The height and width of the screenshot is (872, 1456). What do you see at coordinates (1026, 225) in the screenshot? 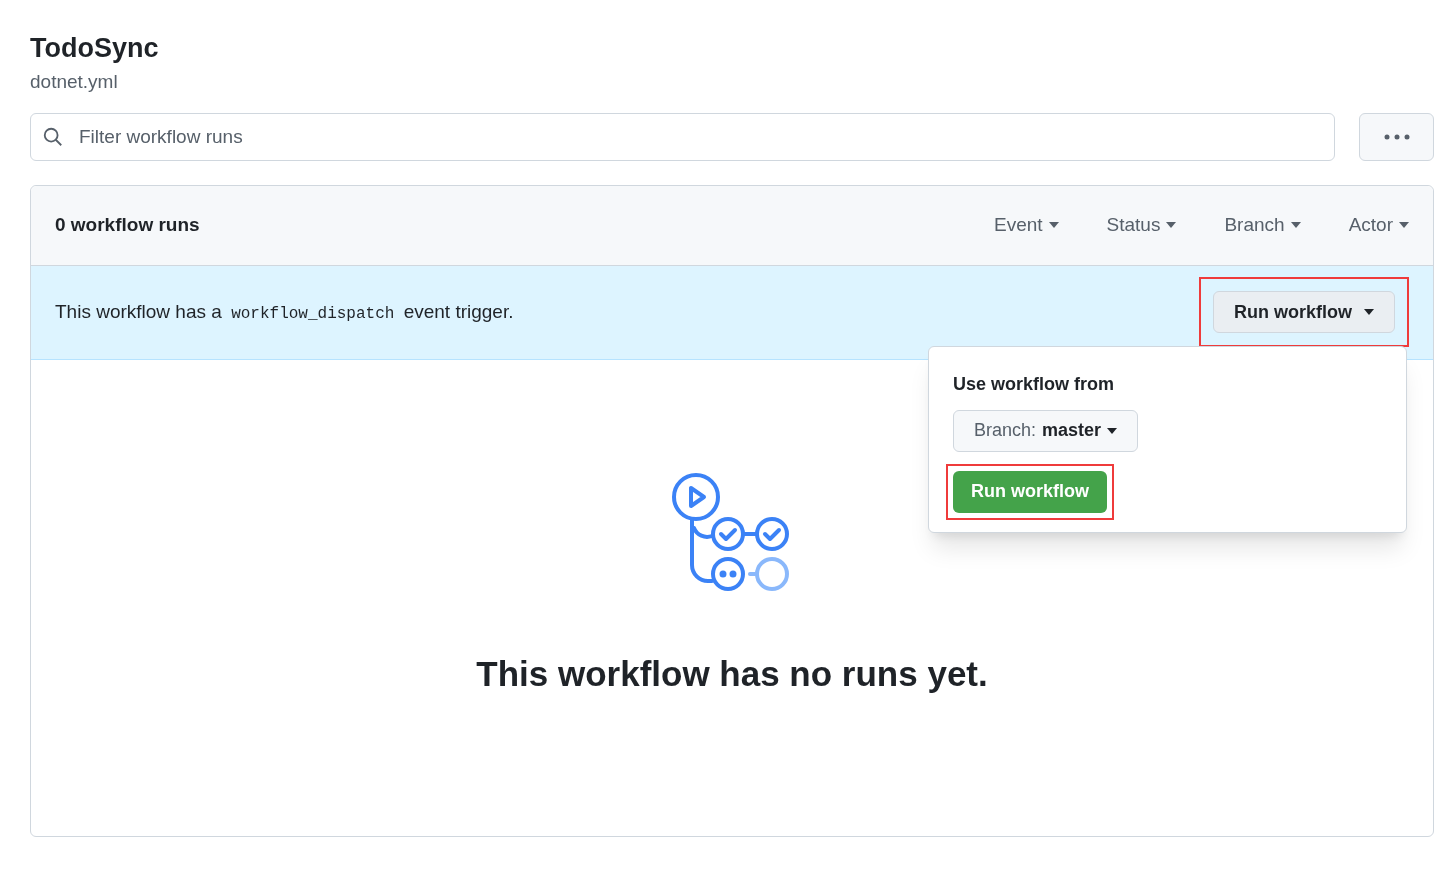
I see `filter-dropdown: Event` at bounding box center [1026, 225].